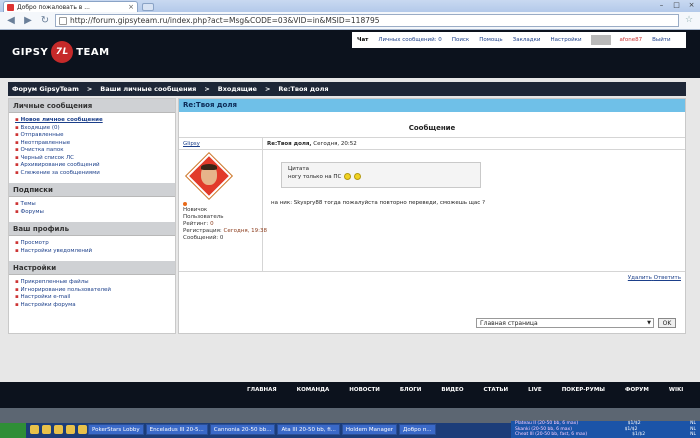  I want to click on search-link: Поиск, so click(460, 40).